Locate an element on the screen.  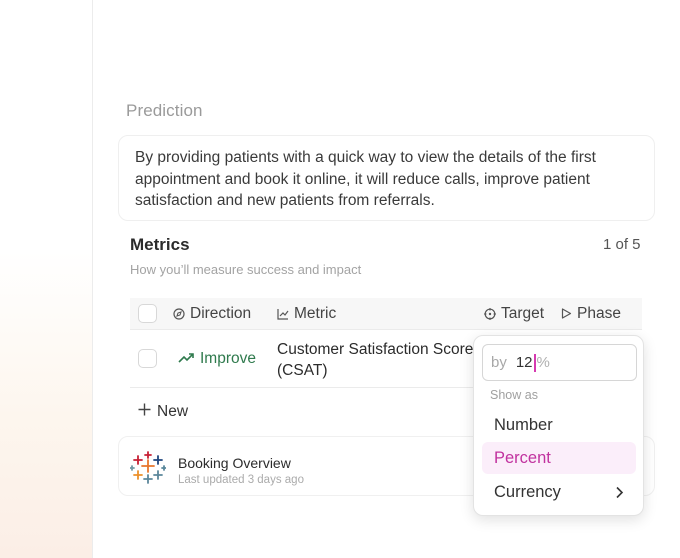
target-icon is located at coordinates (490, 314).